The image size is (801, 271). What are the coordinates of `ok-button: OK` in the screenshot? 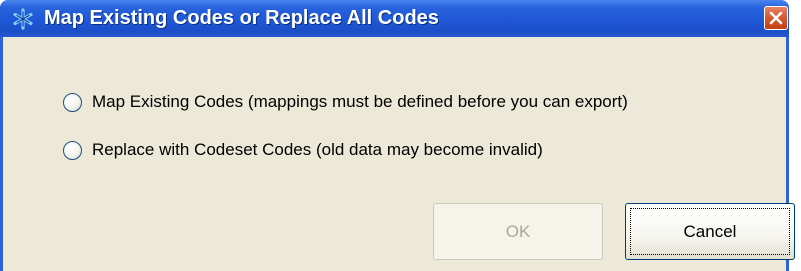 It's located at (518, 231).